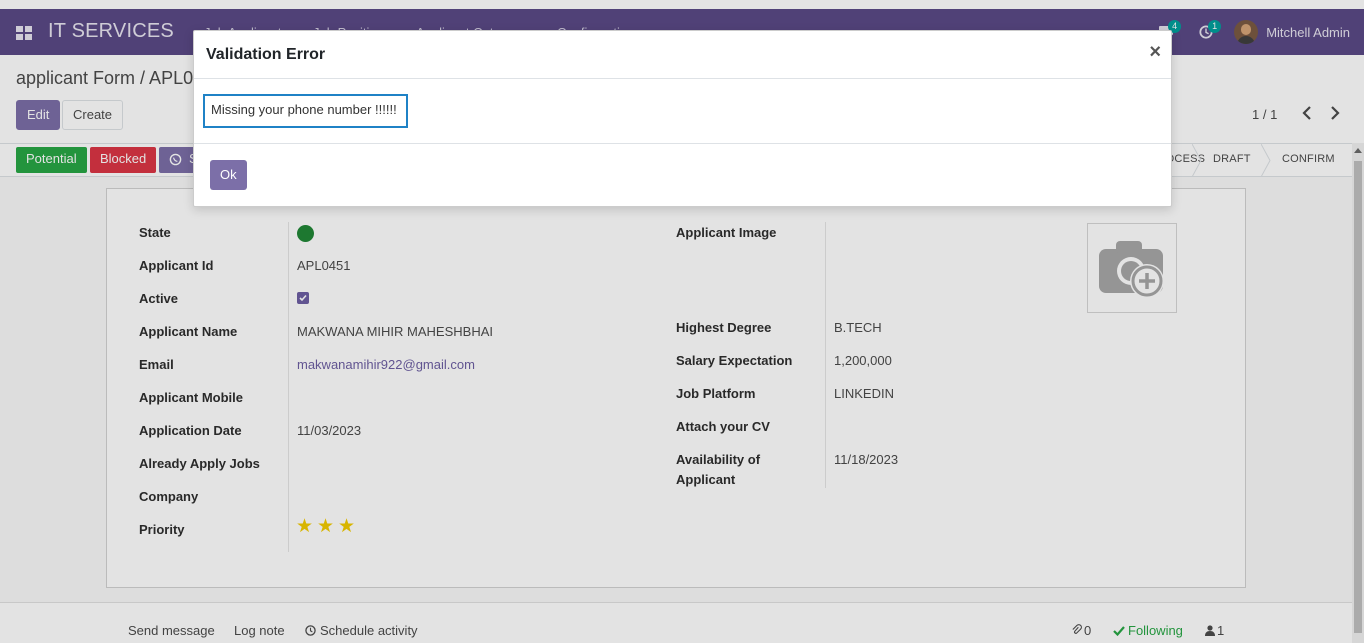  What do you see at coordinates (228, 175) in the screenshot?
I see `ok-button: Ok` at bounding box center [228, 175].